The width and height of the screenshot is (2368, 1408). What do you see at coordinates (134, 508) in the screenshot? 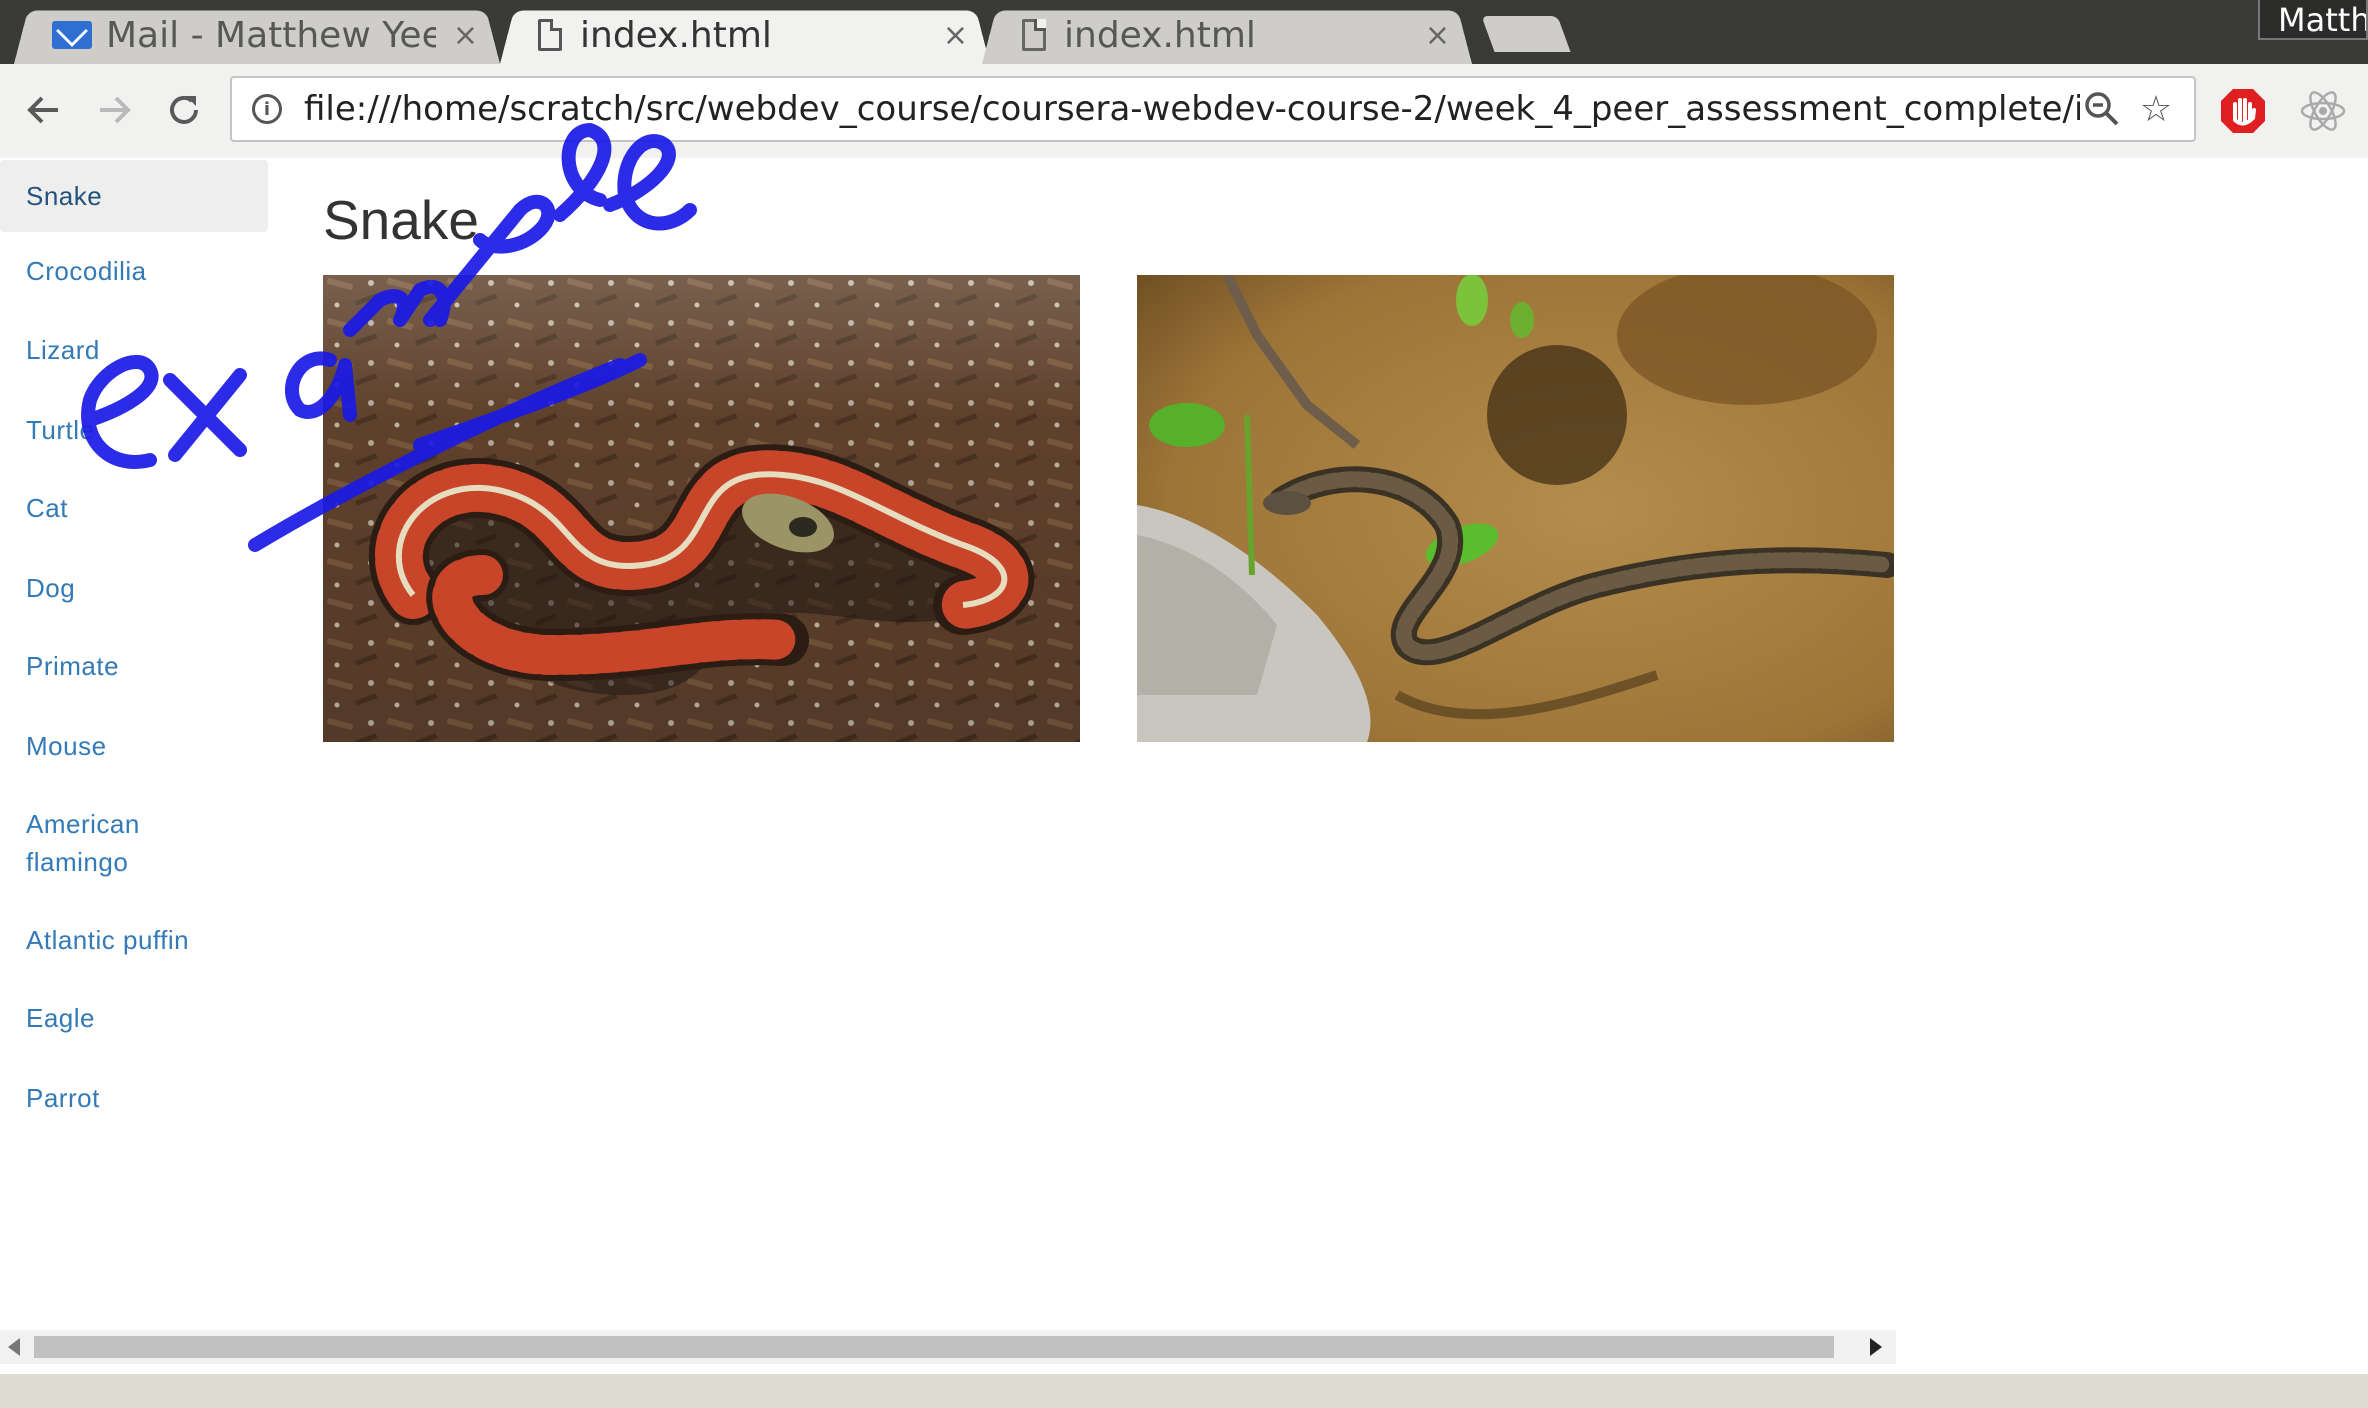
I see `sidebar-item-cat: Cat` at bounding box center [134, 508].